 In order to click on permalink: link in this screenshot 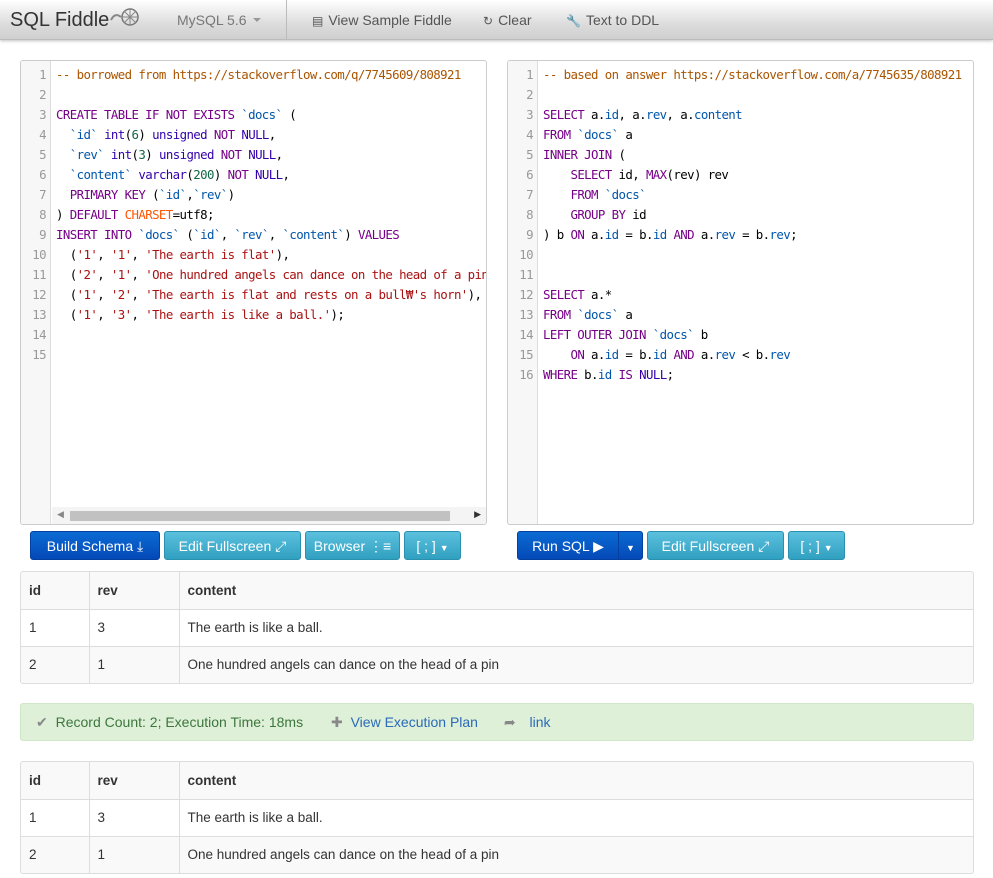, I will do `click(539, 722)`.